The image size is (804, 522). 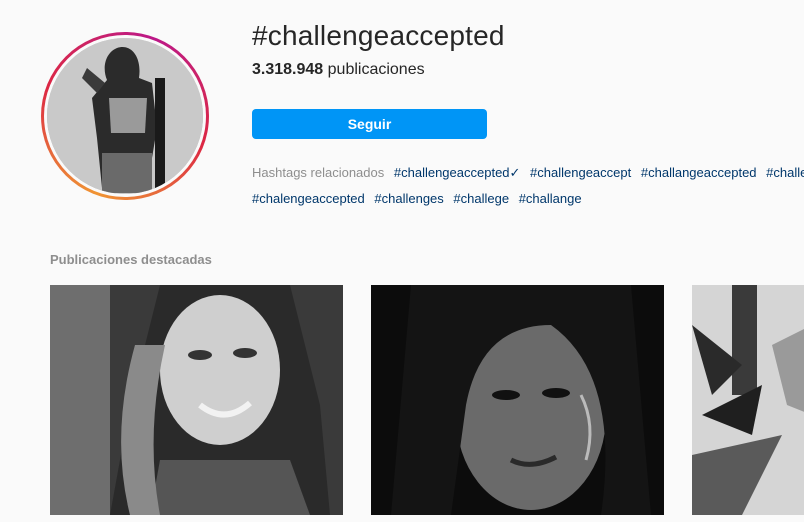 I want to click on post-count: 3.318.948 publicaciones, so click(x=338, y=70).